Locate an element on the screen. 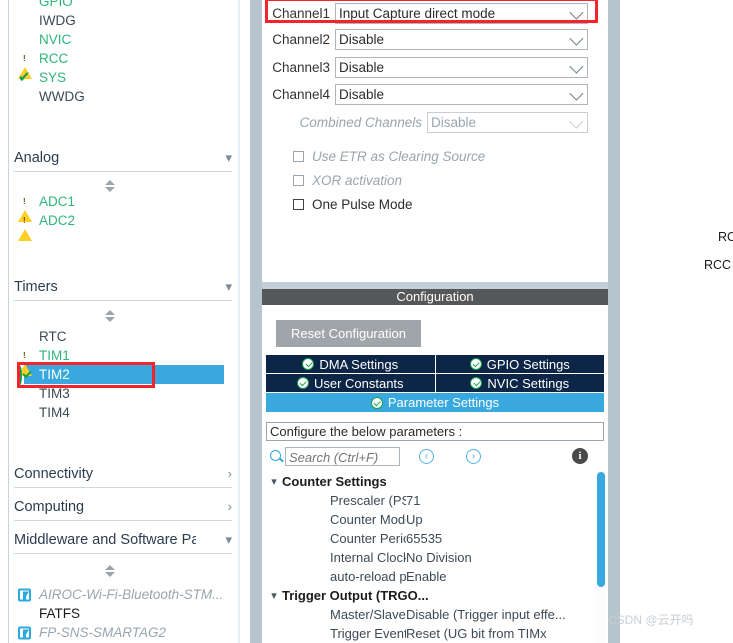  use-etr-checkbox is located at coordinates (298, 156).